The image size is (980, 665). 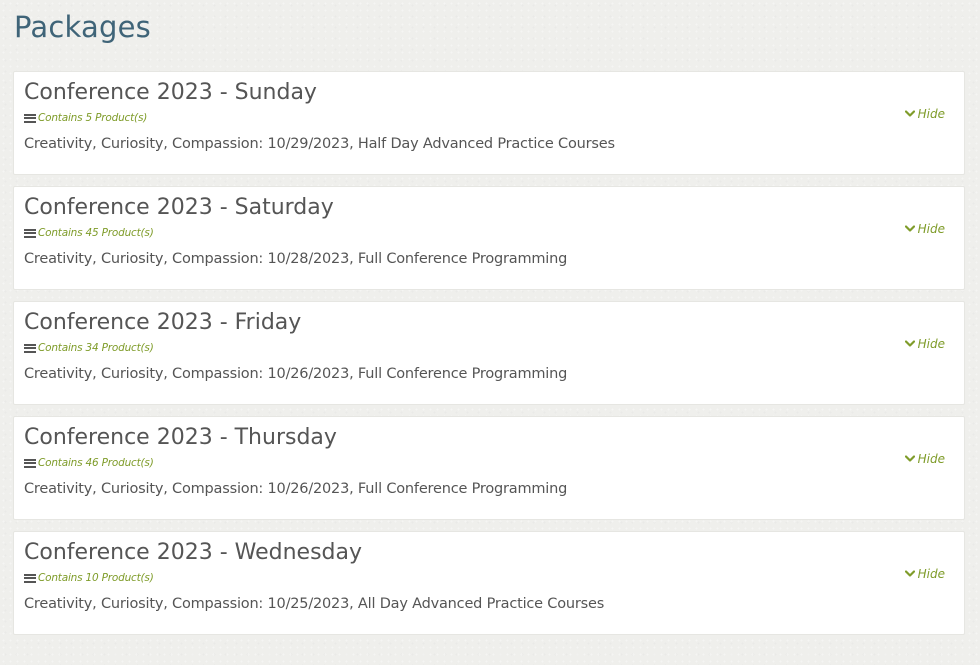 I want to click on package-title: Conference 2023 - Saturday, so click(x=179, y=207).